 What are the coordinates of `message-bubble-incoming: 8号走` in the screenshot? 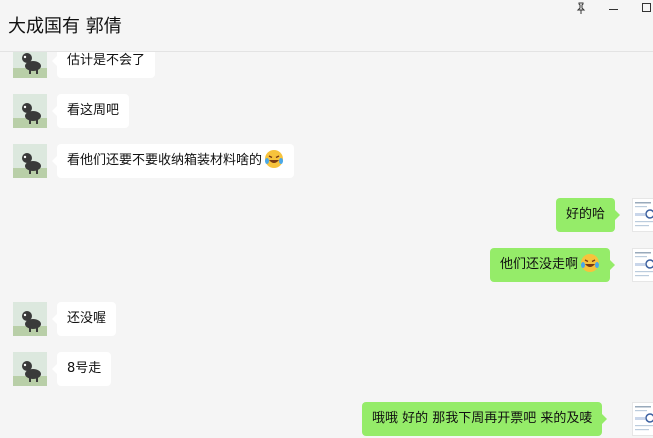 It's located at (81, 369).